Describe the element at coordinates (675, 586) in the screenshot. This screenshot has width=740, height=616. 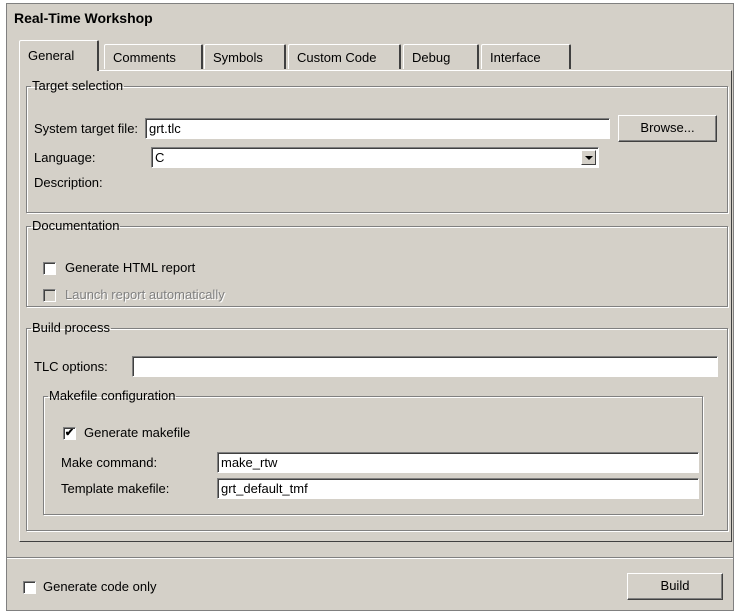
I see `build-button: Build` at that location.